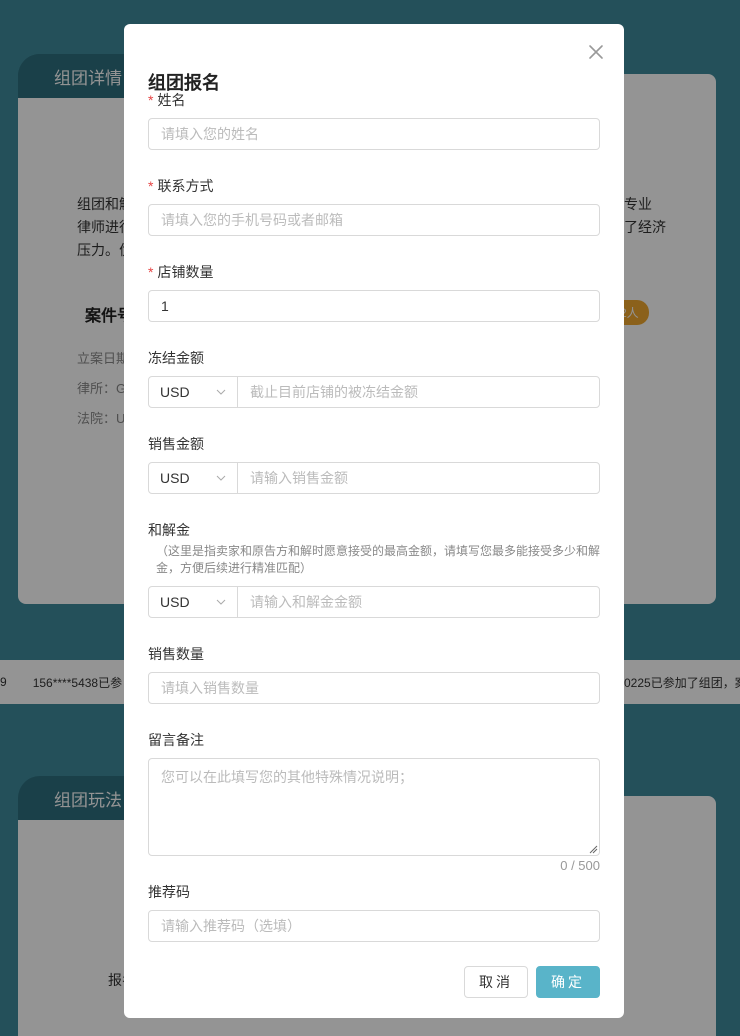 This screenshot has height=1036, width=740. What do you see at coordinates (418, 602) in the screenshot?
I see `settlement-input` at bounding box center [418, 602].